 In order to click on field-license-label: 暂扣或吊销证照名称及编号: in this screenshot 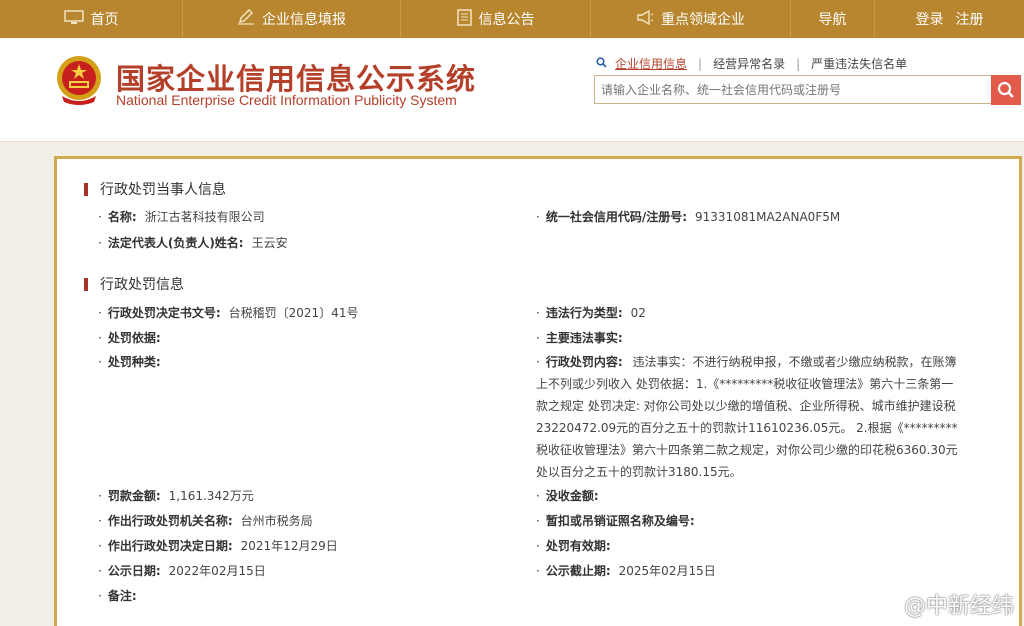, I will do `click(620, 521)`.